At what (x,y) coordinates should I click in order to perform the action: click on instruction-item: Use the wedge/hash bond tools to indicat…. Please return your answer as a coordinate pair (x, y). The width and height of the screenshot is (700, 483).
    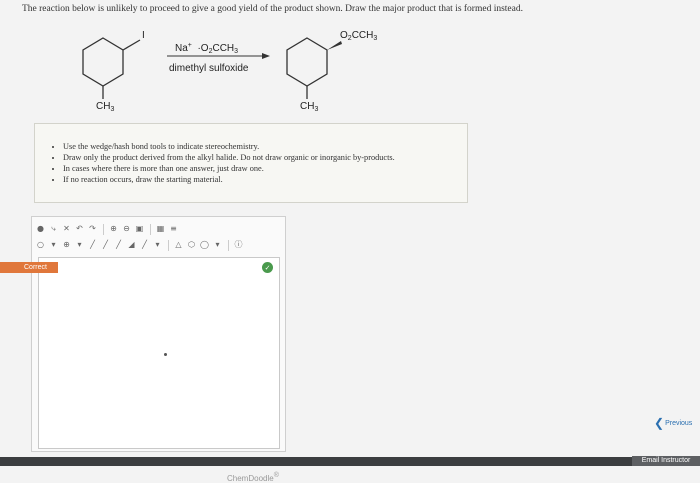
    Looking at the image, I should click on (261, 147).